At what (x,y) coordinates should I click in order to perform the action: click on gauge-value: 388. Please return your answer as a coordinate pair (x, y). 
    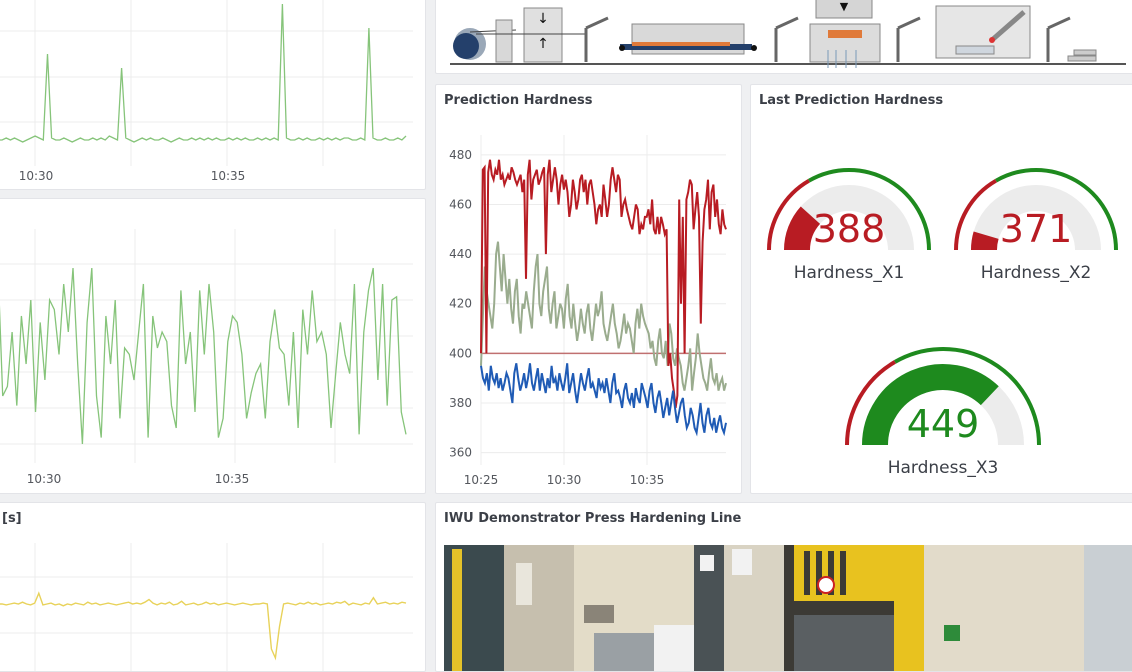
    Looking at the image, I should click on (849, 229).